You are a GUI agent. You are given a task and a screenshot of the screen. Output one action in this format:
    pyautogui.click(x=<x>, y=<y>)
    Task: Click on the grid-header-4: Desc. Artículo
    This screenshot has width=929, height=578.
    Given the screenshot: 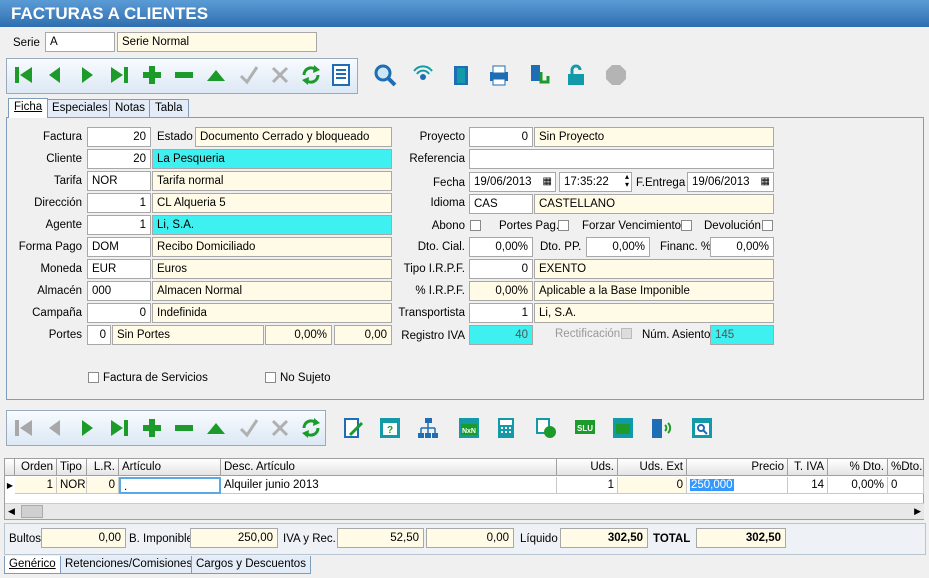 What is the action you would take?
    pyautogui.click(x=389, y=467)
    